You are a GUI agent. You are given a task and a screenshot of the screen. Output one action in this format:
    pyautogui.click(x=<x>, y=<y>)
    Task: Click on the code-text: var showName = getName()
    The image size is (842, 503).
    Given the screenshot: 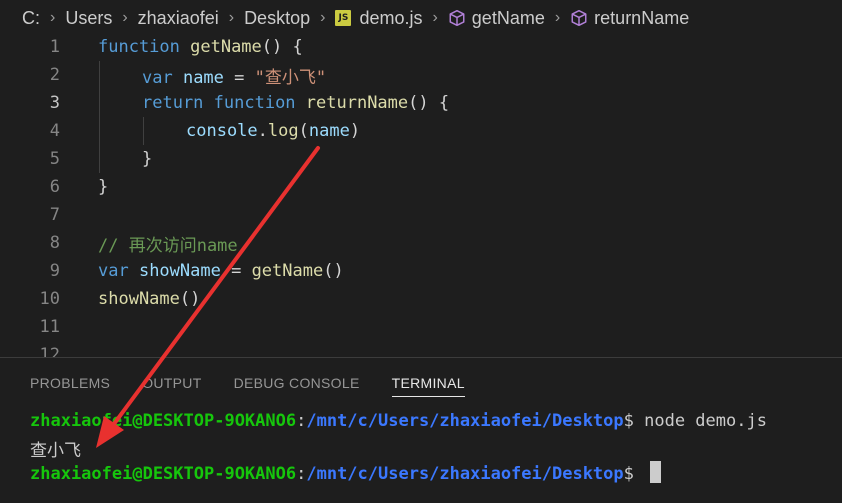 What is the action you would take?
    pyautogui.click(x=221, y=271)
    